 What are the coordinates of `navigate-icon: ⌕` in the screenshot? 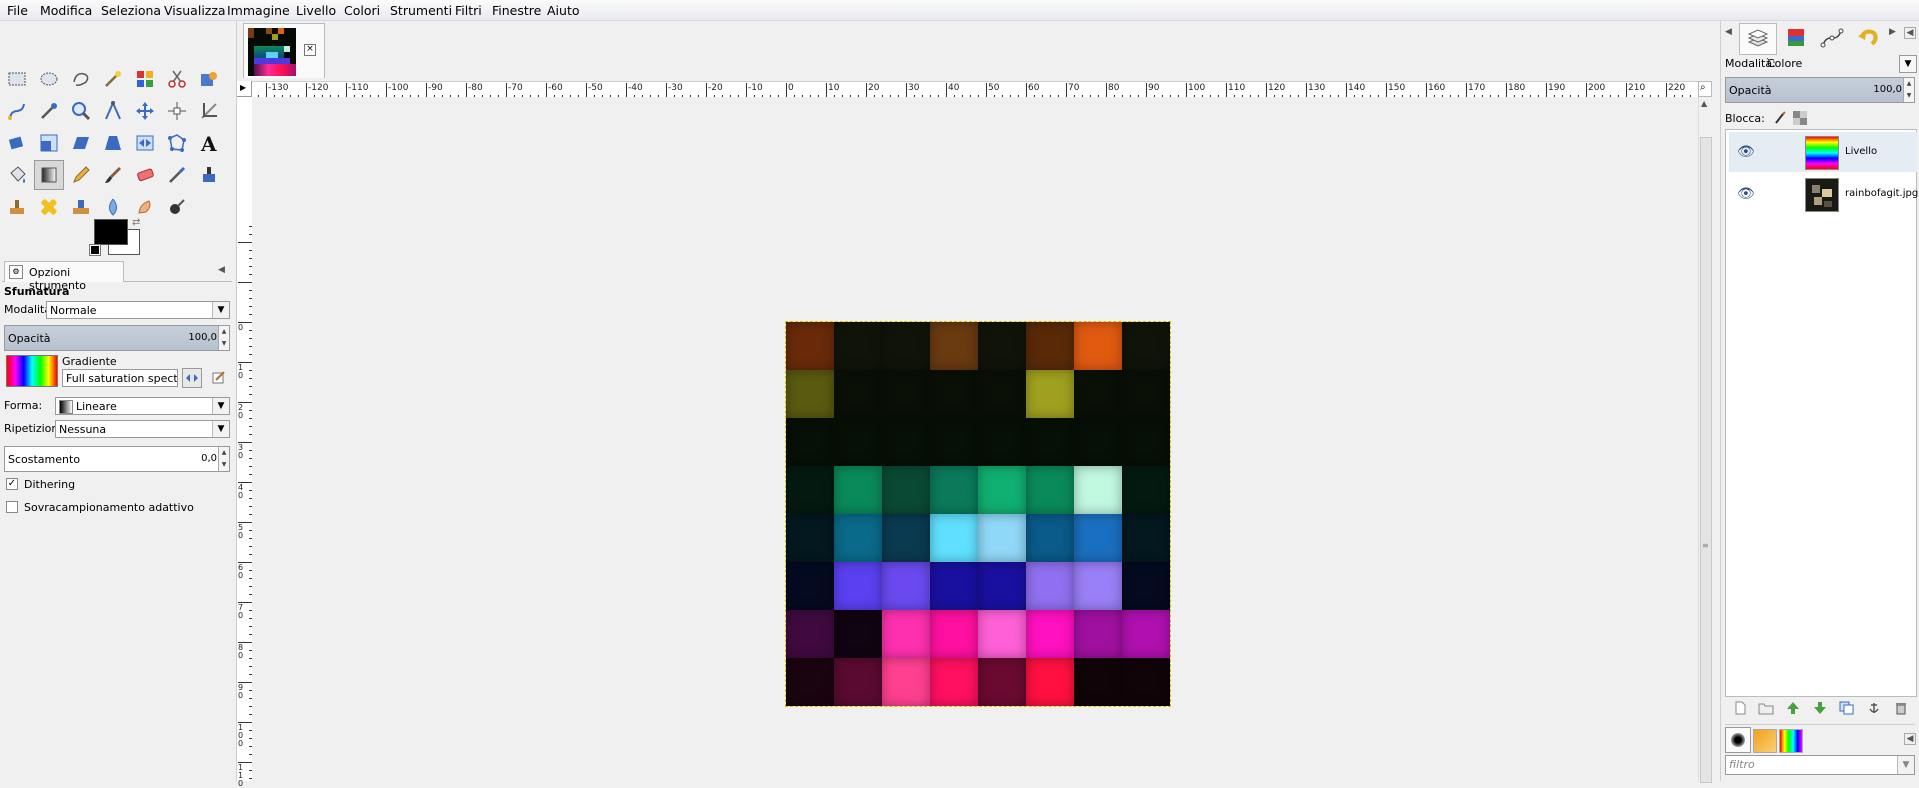 It's located at (1705, 89).